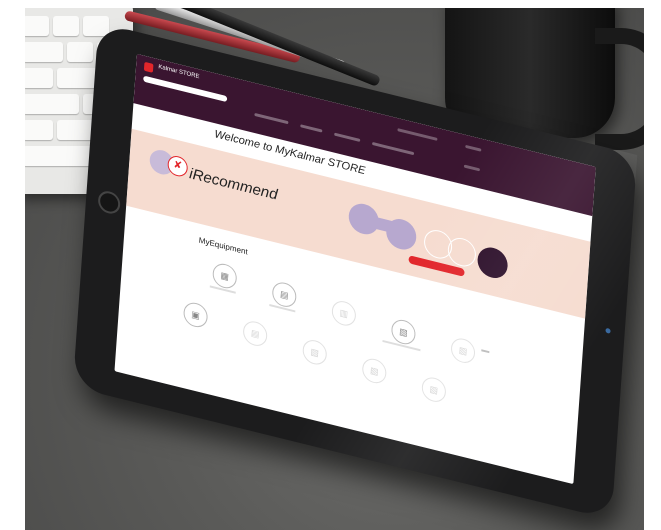  I want to click on dark-circle-icon, so click(492, 263).